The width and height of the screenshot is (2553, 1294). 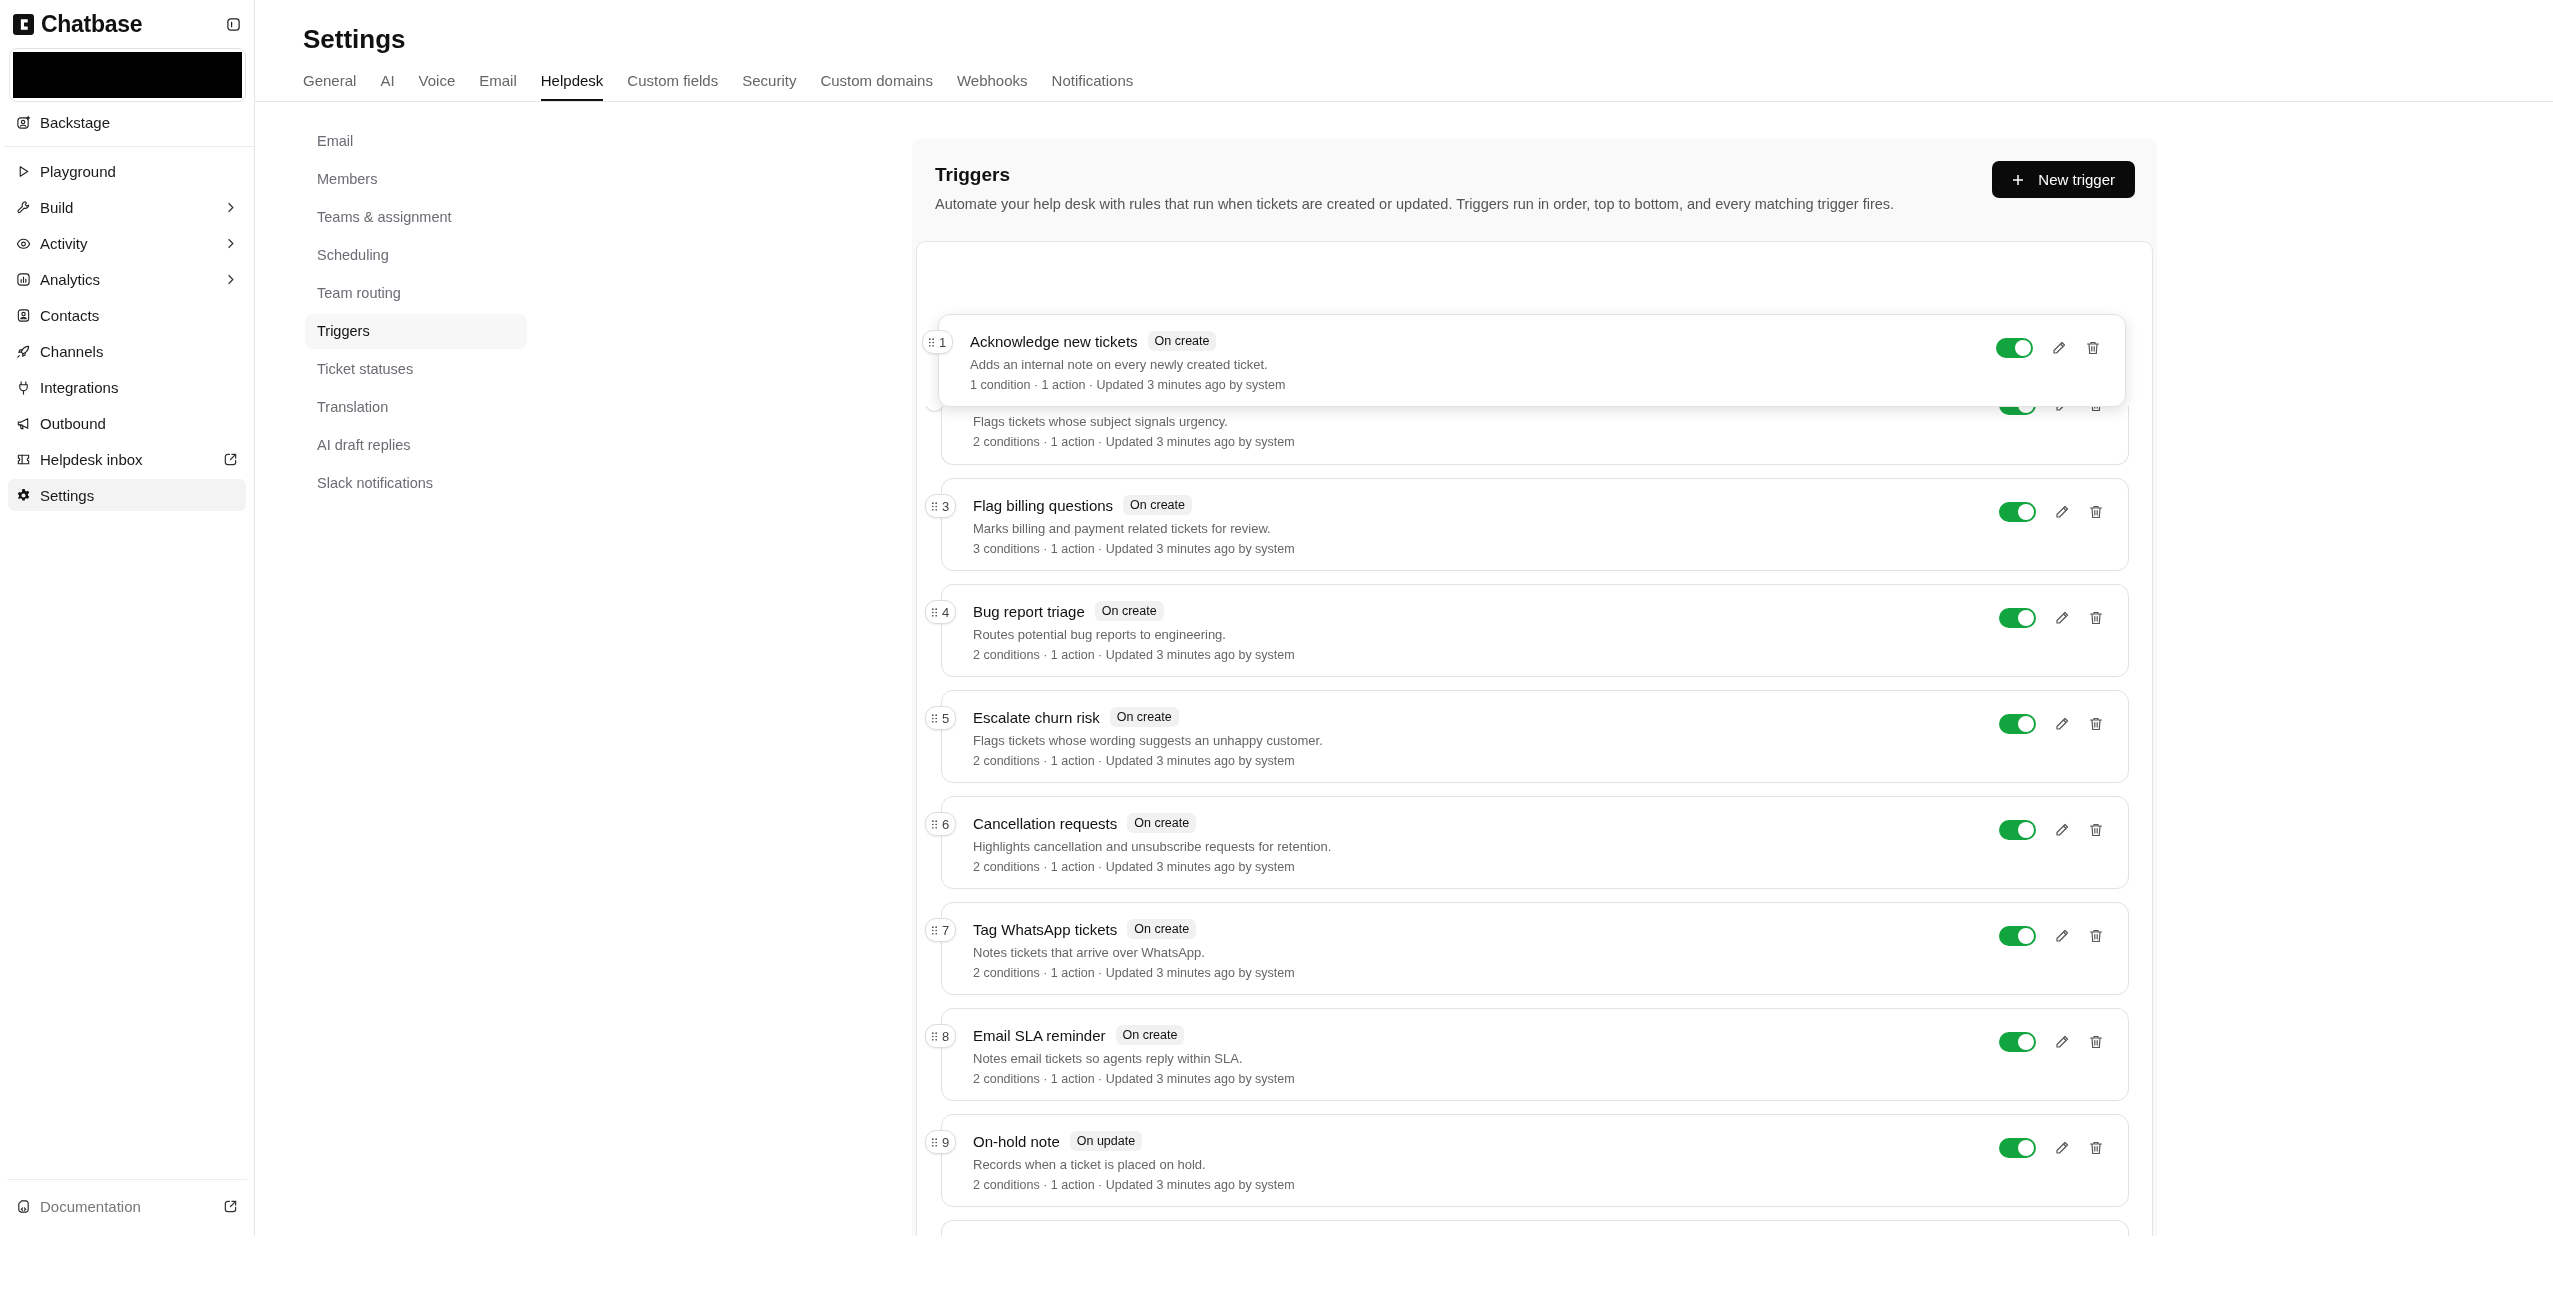 What do you see at coordinates (23, 495) in the screenshot?
I see `gear-icon` at bounding box center [23, 495].